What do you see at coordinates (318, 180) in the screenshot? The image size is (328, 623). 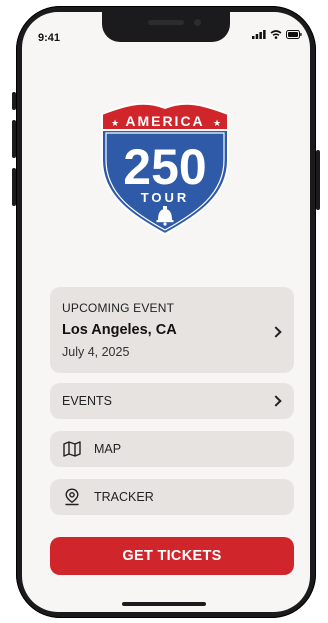 I see `power-button` at bounding box center [318, 180].